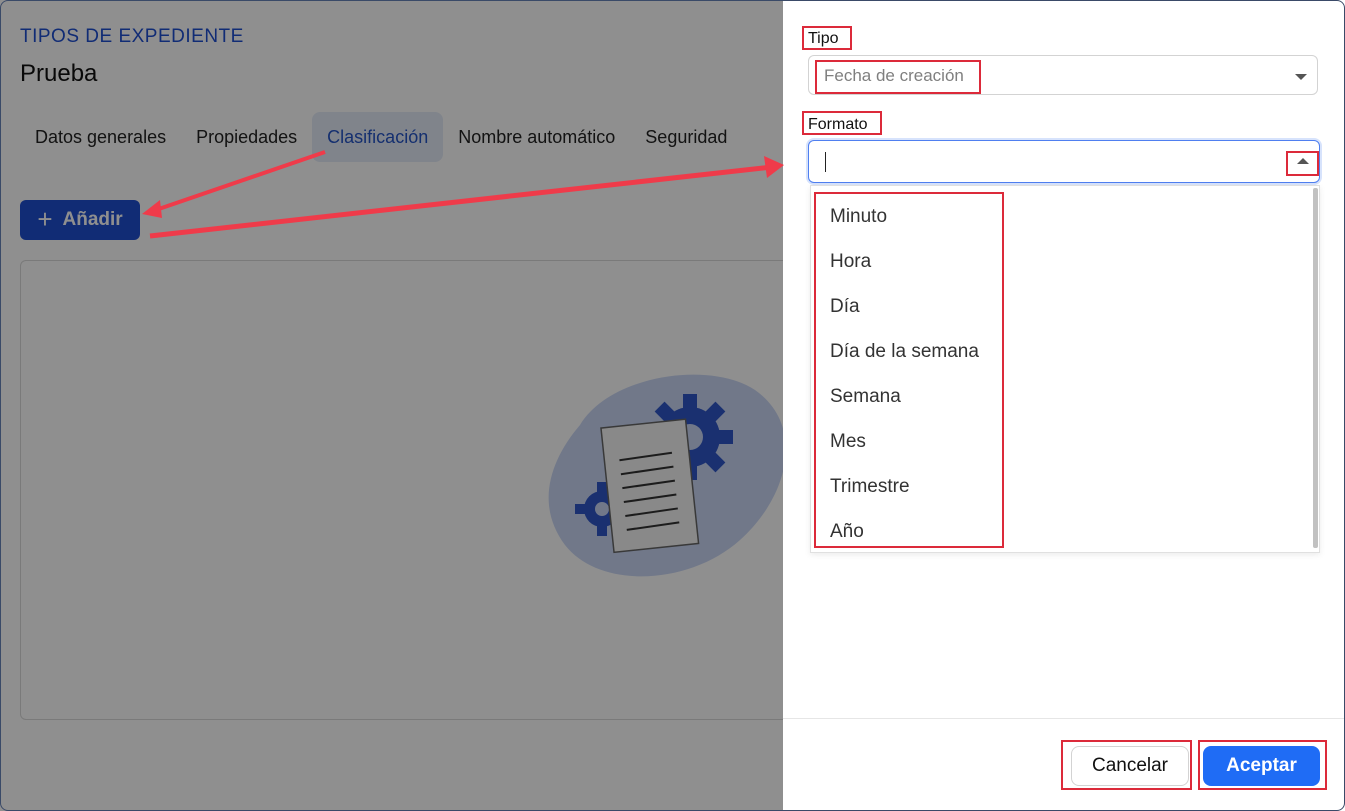 This screenshot has height=811, width=1345. Describe the element at coordinates (848, 442) in the screenshot. I see `option-mes: Mes` at that location.